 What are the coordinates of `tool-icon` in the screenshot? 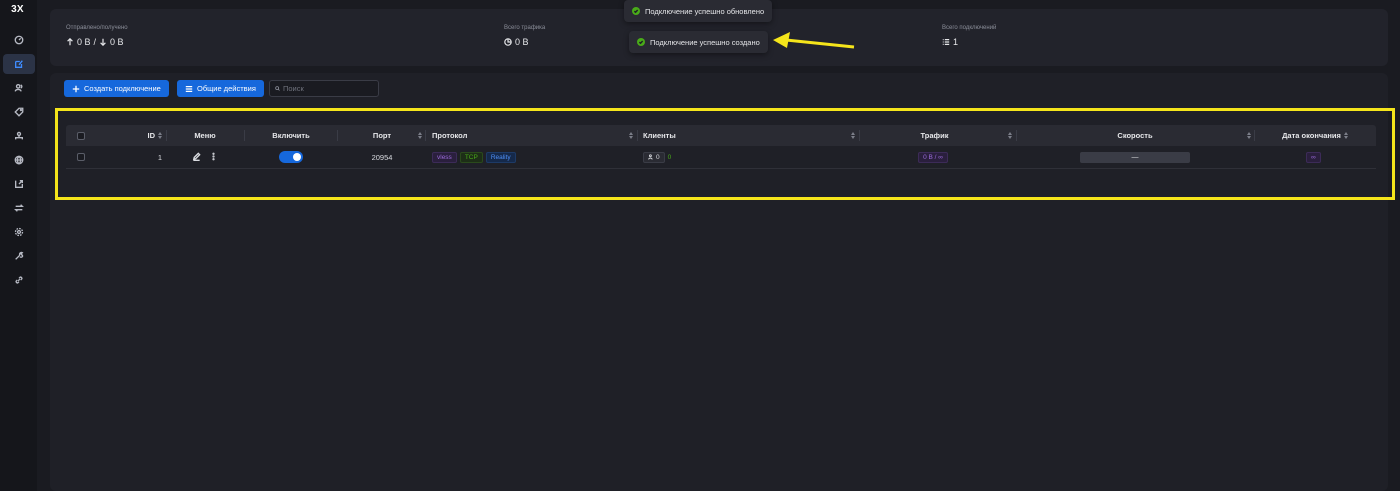 It's located at (19, 255).